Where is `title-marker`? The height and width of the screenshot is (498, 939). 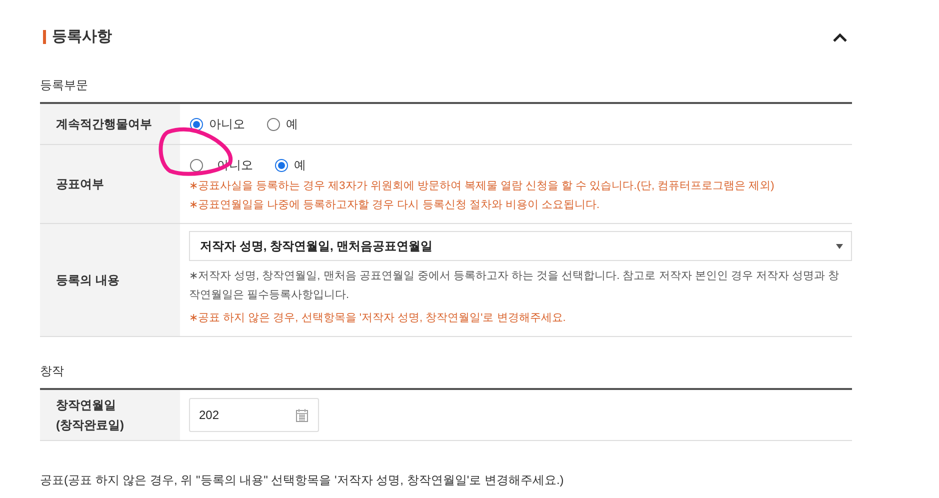 title-marker is located at coordinates (44, 37).